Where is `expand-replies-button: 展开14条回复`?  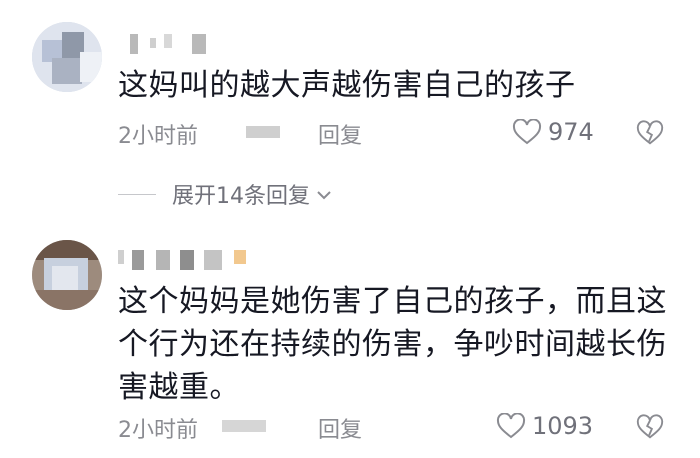 expand-replies-button: 展开14条回复 is located at coordinates (225, 194).